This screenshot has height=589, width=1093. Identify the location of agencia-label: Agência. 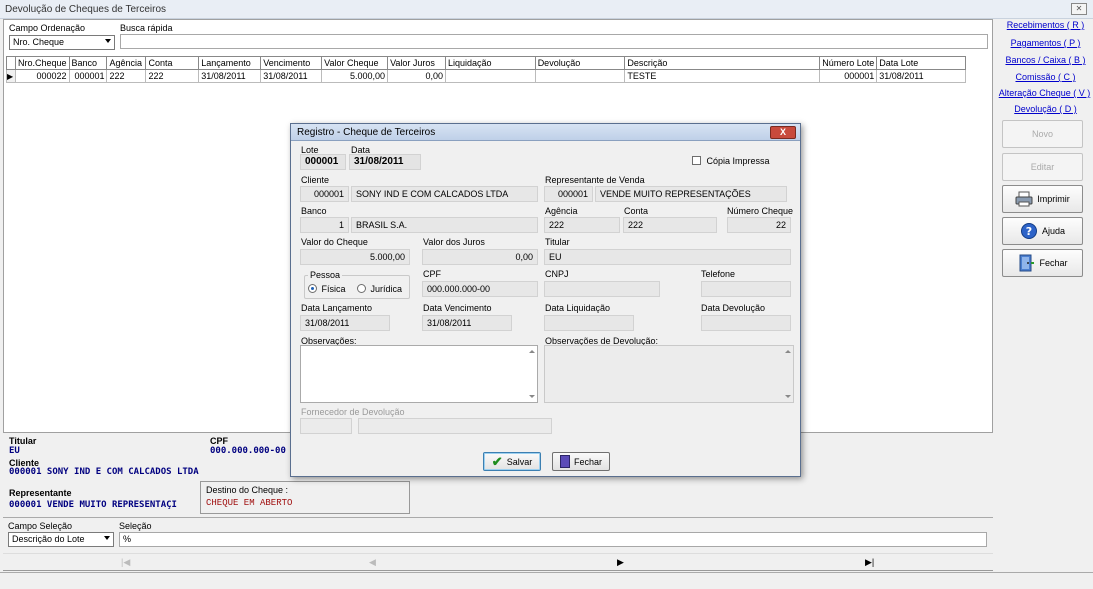
(561, 211).